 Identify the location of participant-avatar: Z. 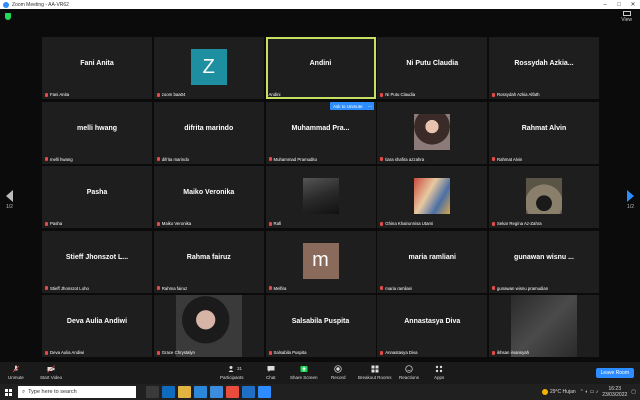
(208, 67).